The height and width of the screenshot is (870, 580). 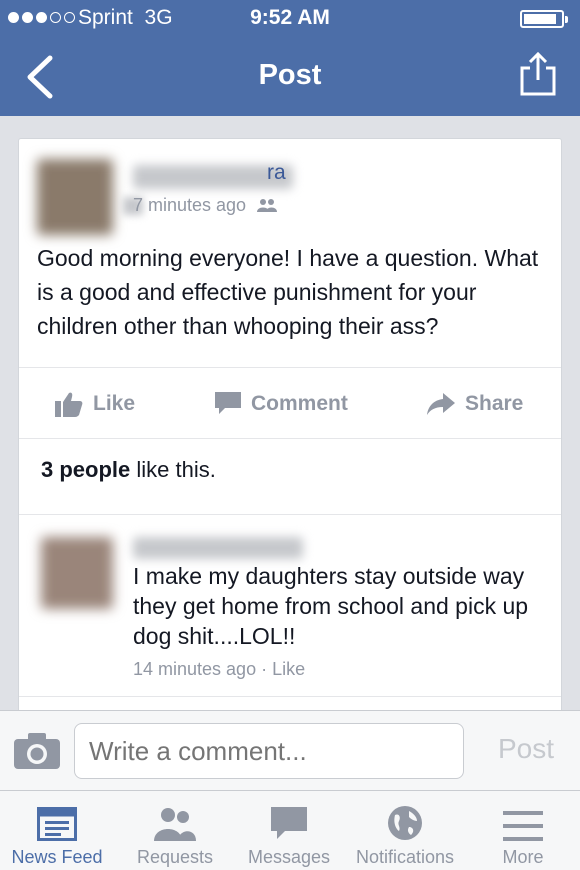 I want to click on messages-icon, so click(x=289, y=823).